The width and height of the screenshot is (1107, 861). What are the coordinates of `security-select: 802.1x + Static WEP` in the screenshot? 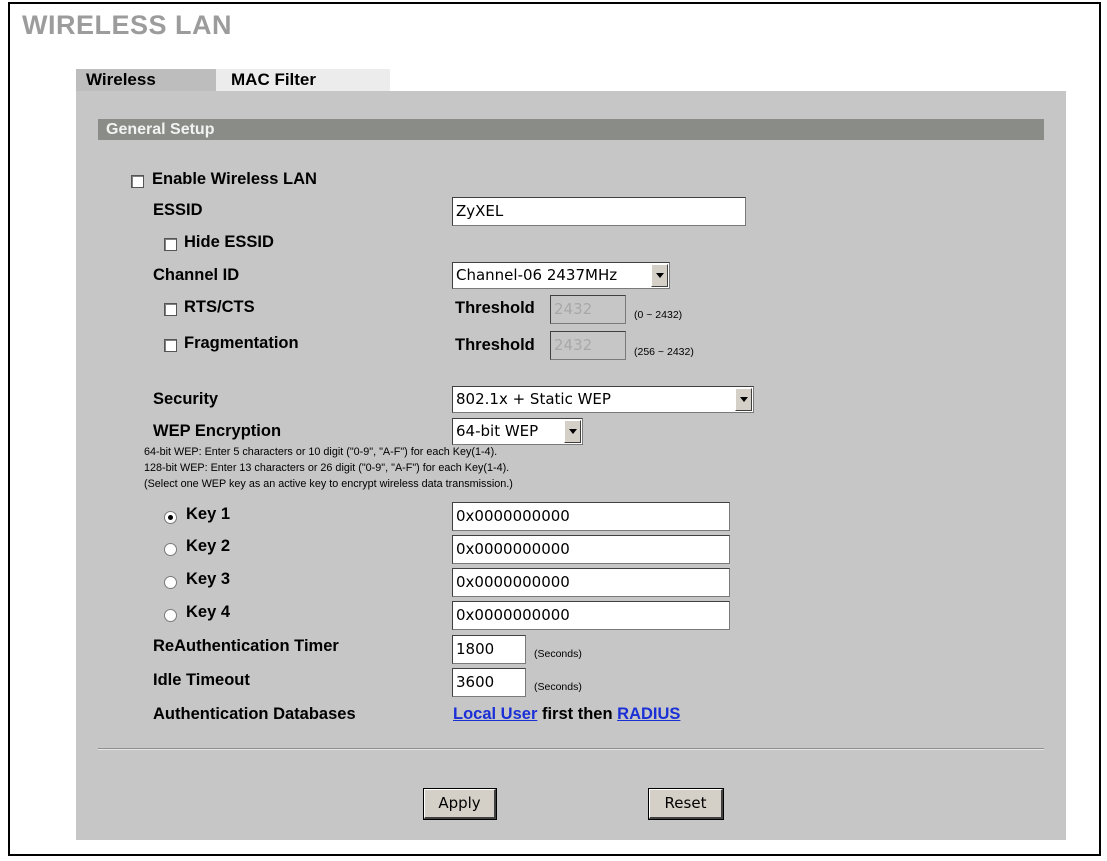 It's located at (603, 399).